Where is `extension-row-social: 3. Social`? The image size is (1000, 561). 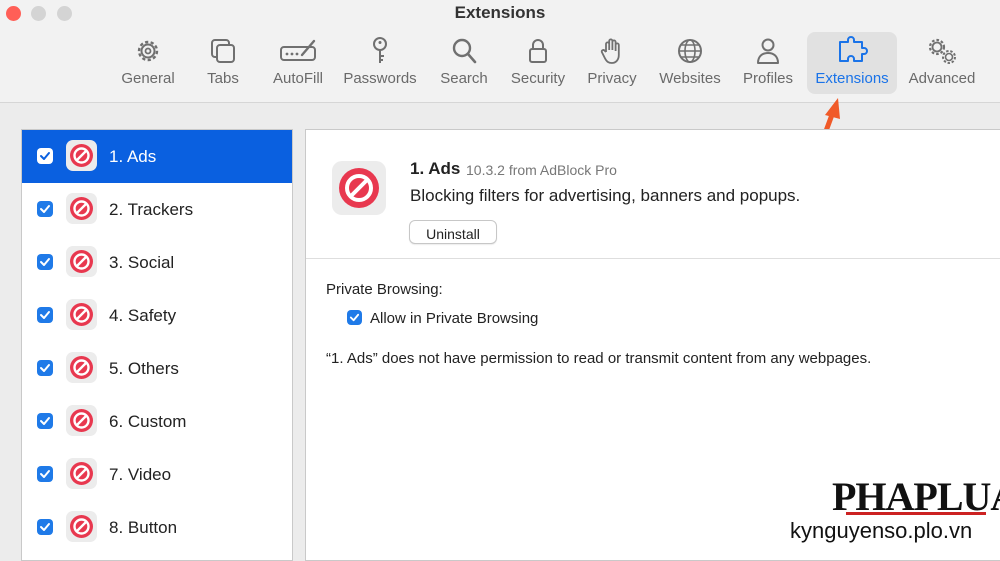
extension-row-social: 3. Social is located at coordinates (157, 262).